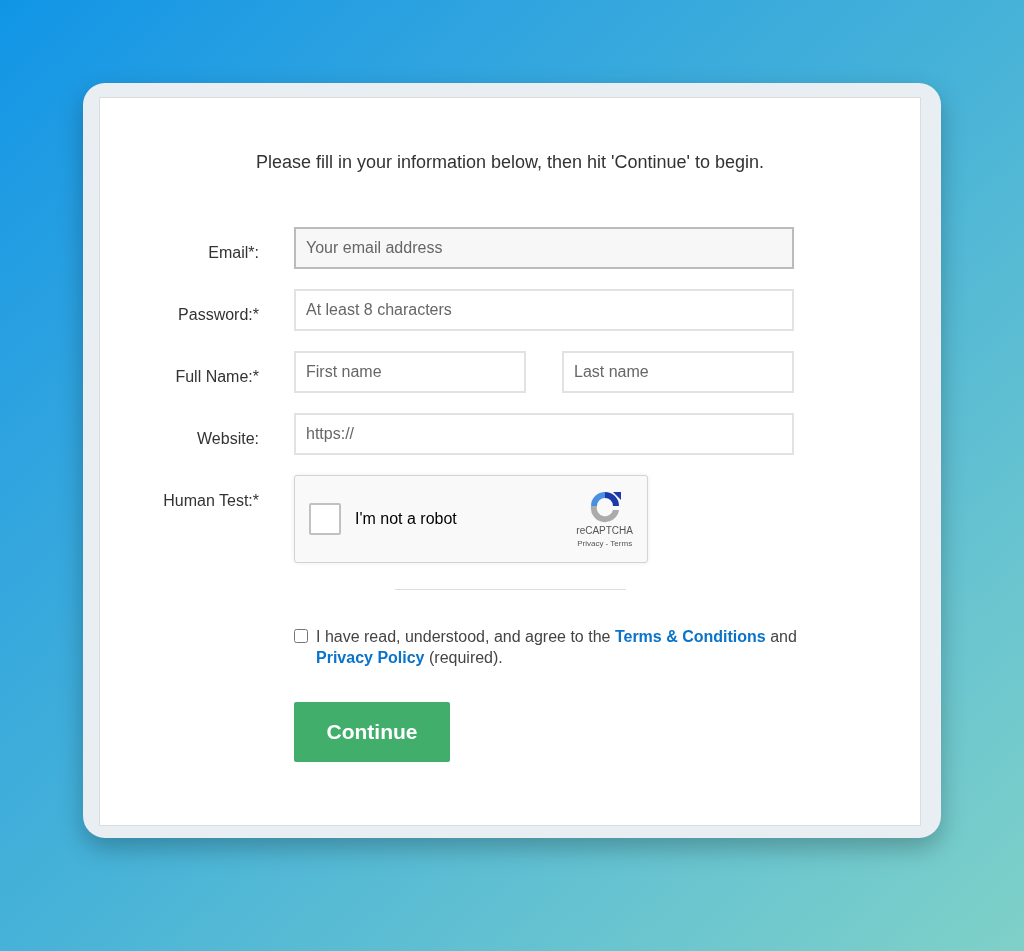  What do you see at coordinates (544, 434) in the screenshot?
I see `text-field: https://` at bounding box center [544, 434].